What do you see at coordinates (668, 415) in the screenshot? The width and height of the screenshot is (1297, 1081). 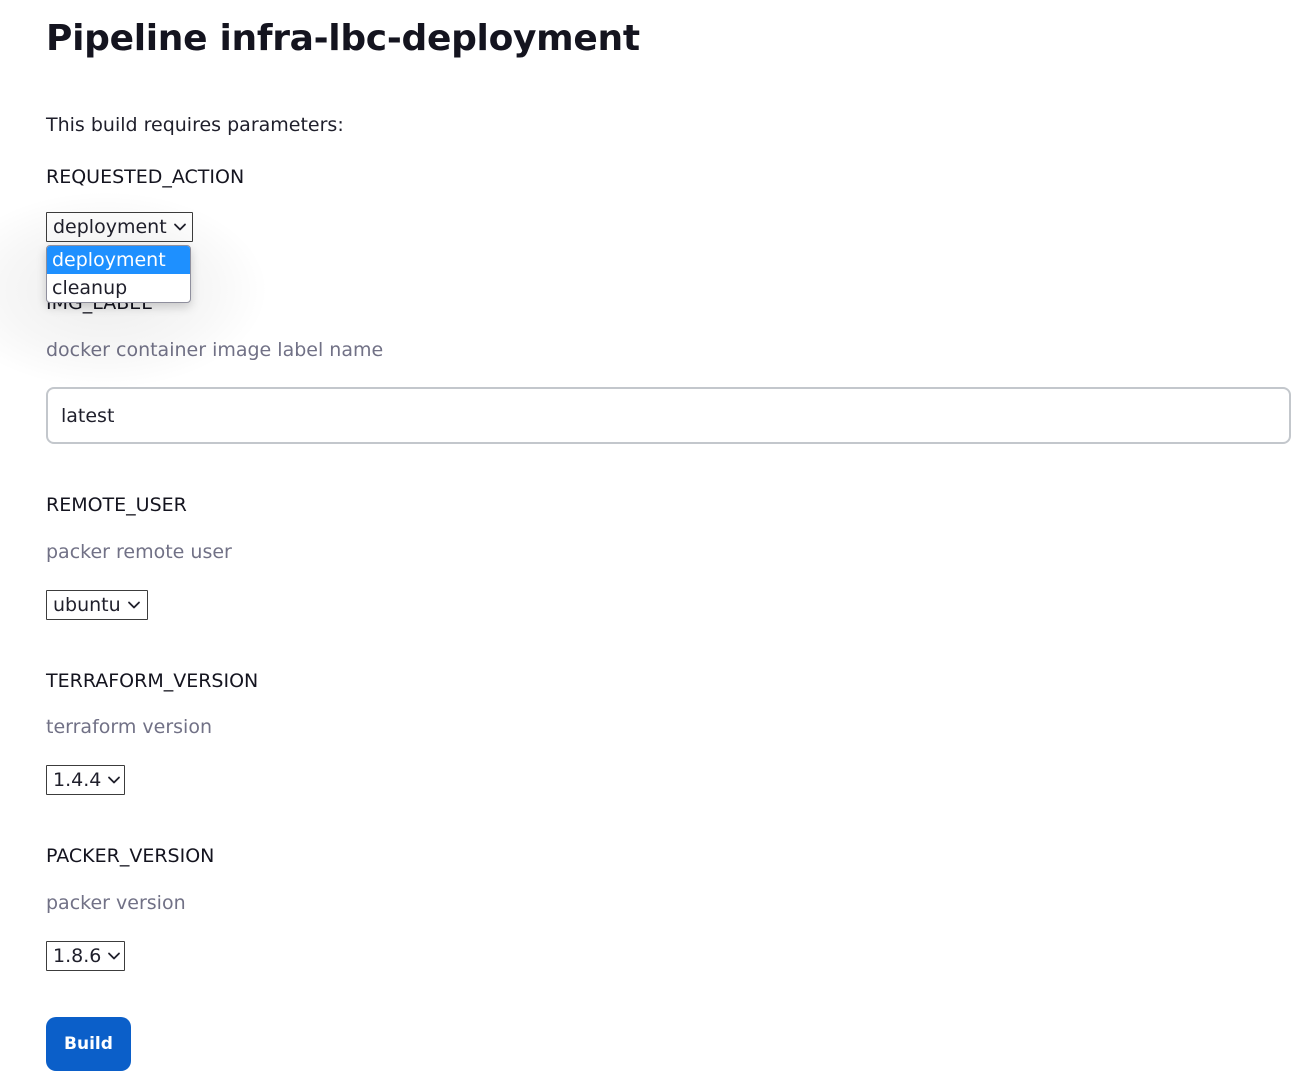 I see `img-label-input` at bounding box center [668, 415].